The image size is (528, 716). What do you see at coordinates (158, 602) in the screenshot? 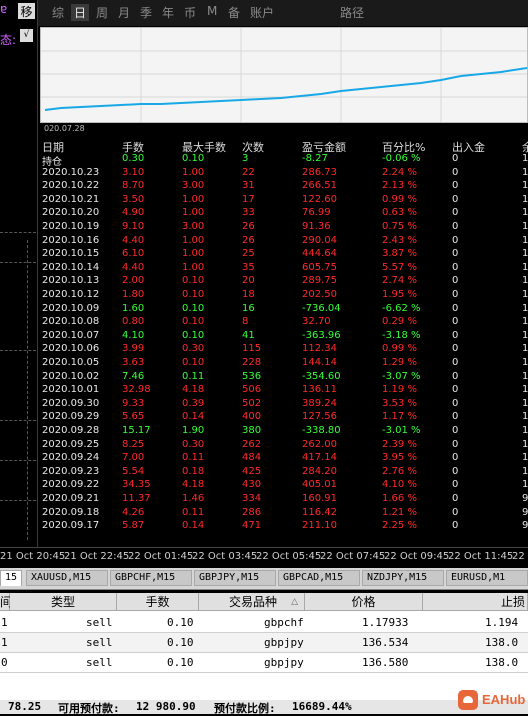
I see `orders-col-lots: 手数` at bounding box center [158, 602].